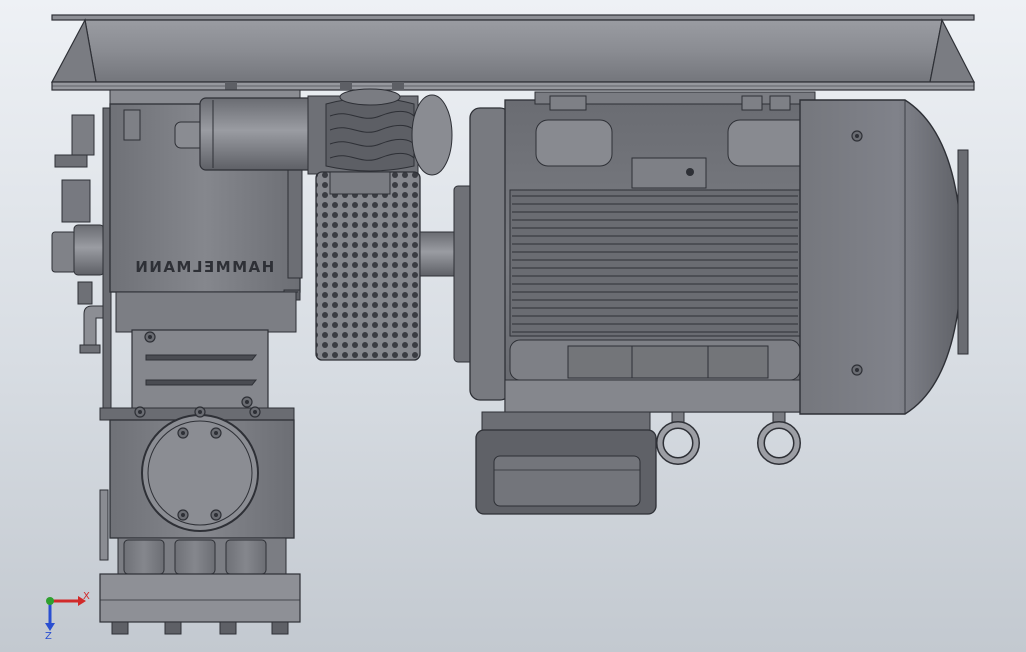 This screenshot has height=652, width=1026. What do you see at coordinates (81, 334) in the screenshot?
I see `pump-fittings` at bounding box center [81, 334].